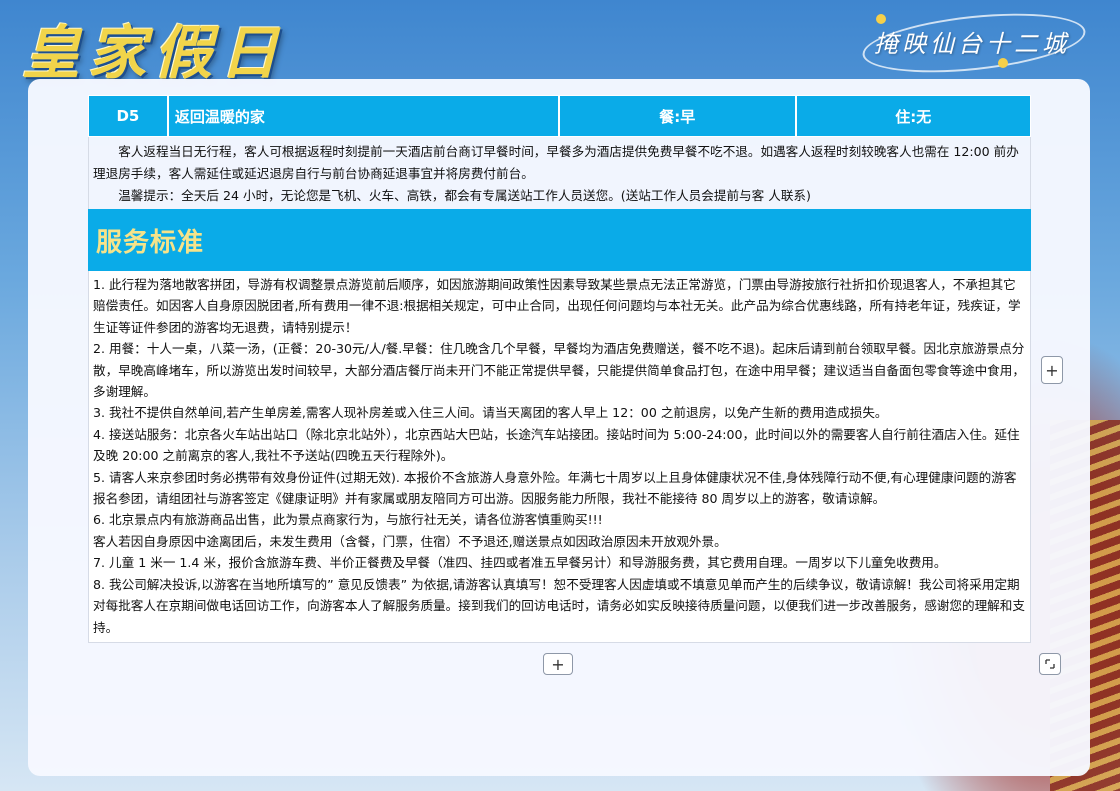 The image size is (1120, 791). Describe the element at coordinates (972, 44) in the screenshot. I see `slogan-text: 掩映仙台十二城` at that location.